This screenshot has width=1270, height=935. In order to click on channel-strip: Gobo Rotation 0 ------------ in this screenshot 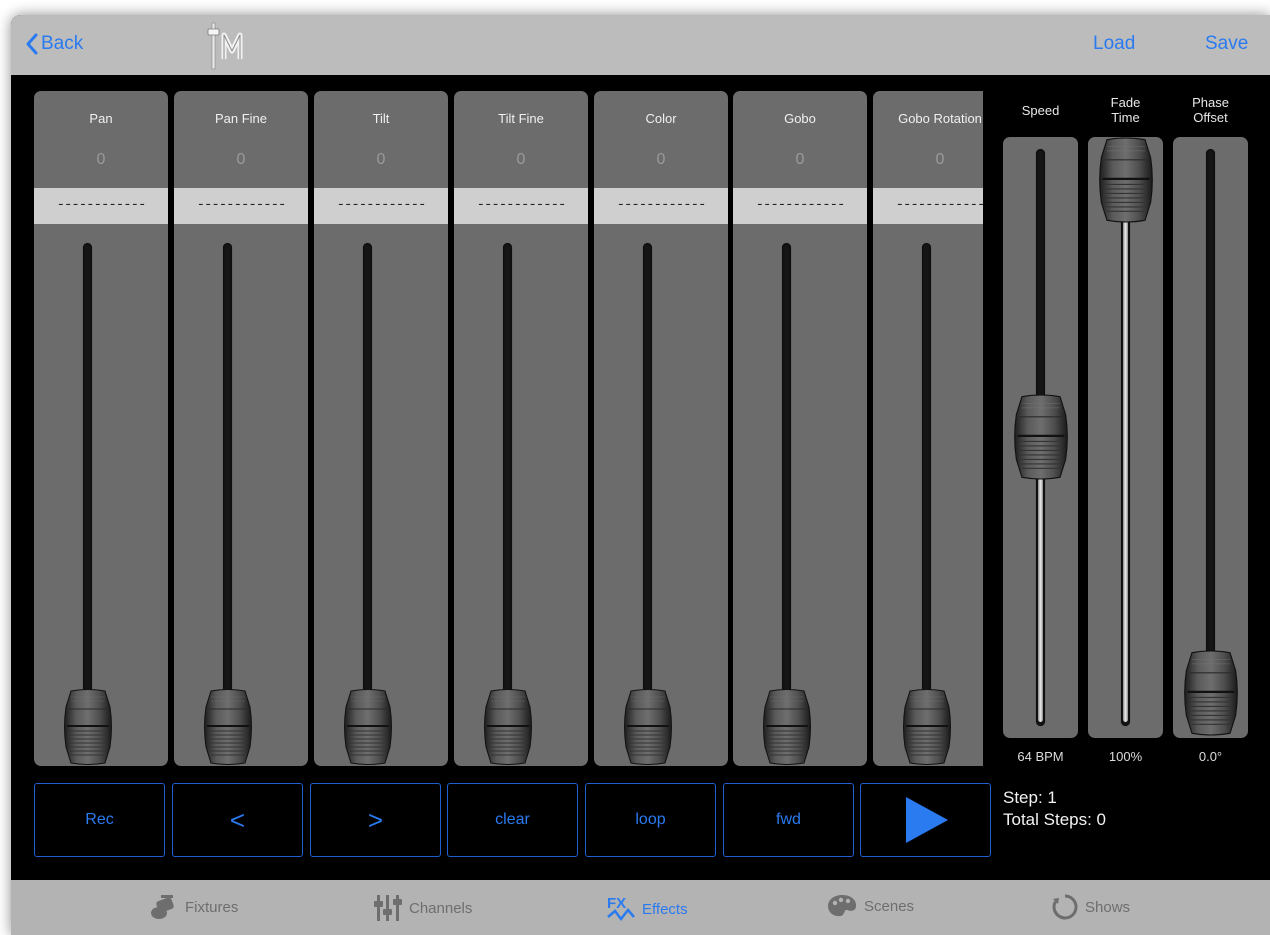, I will do `click(928, 428)`.